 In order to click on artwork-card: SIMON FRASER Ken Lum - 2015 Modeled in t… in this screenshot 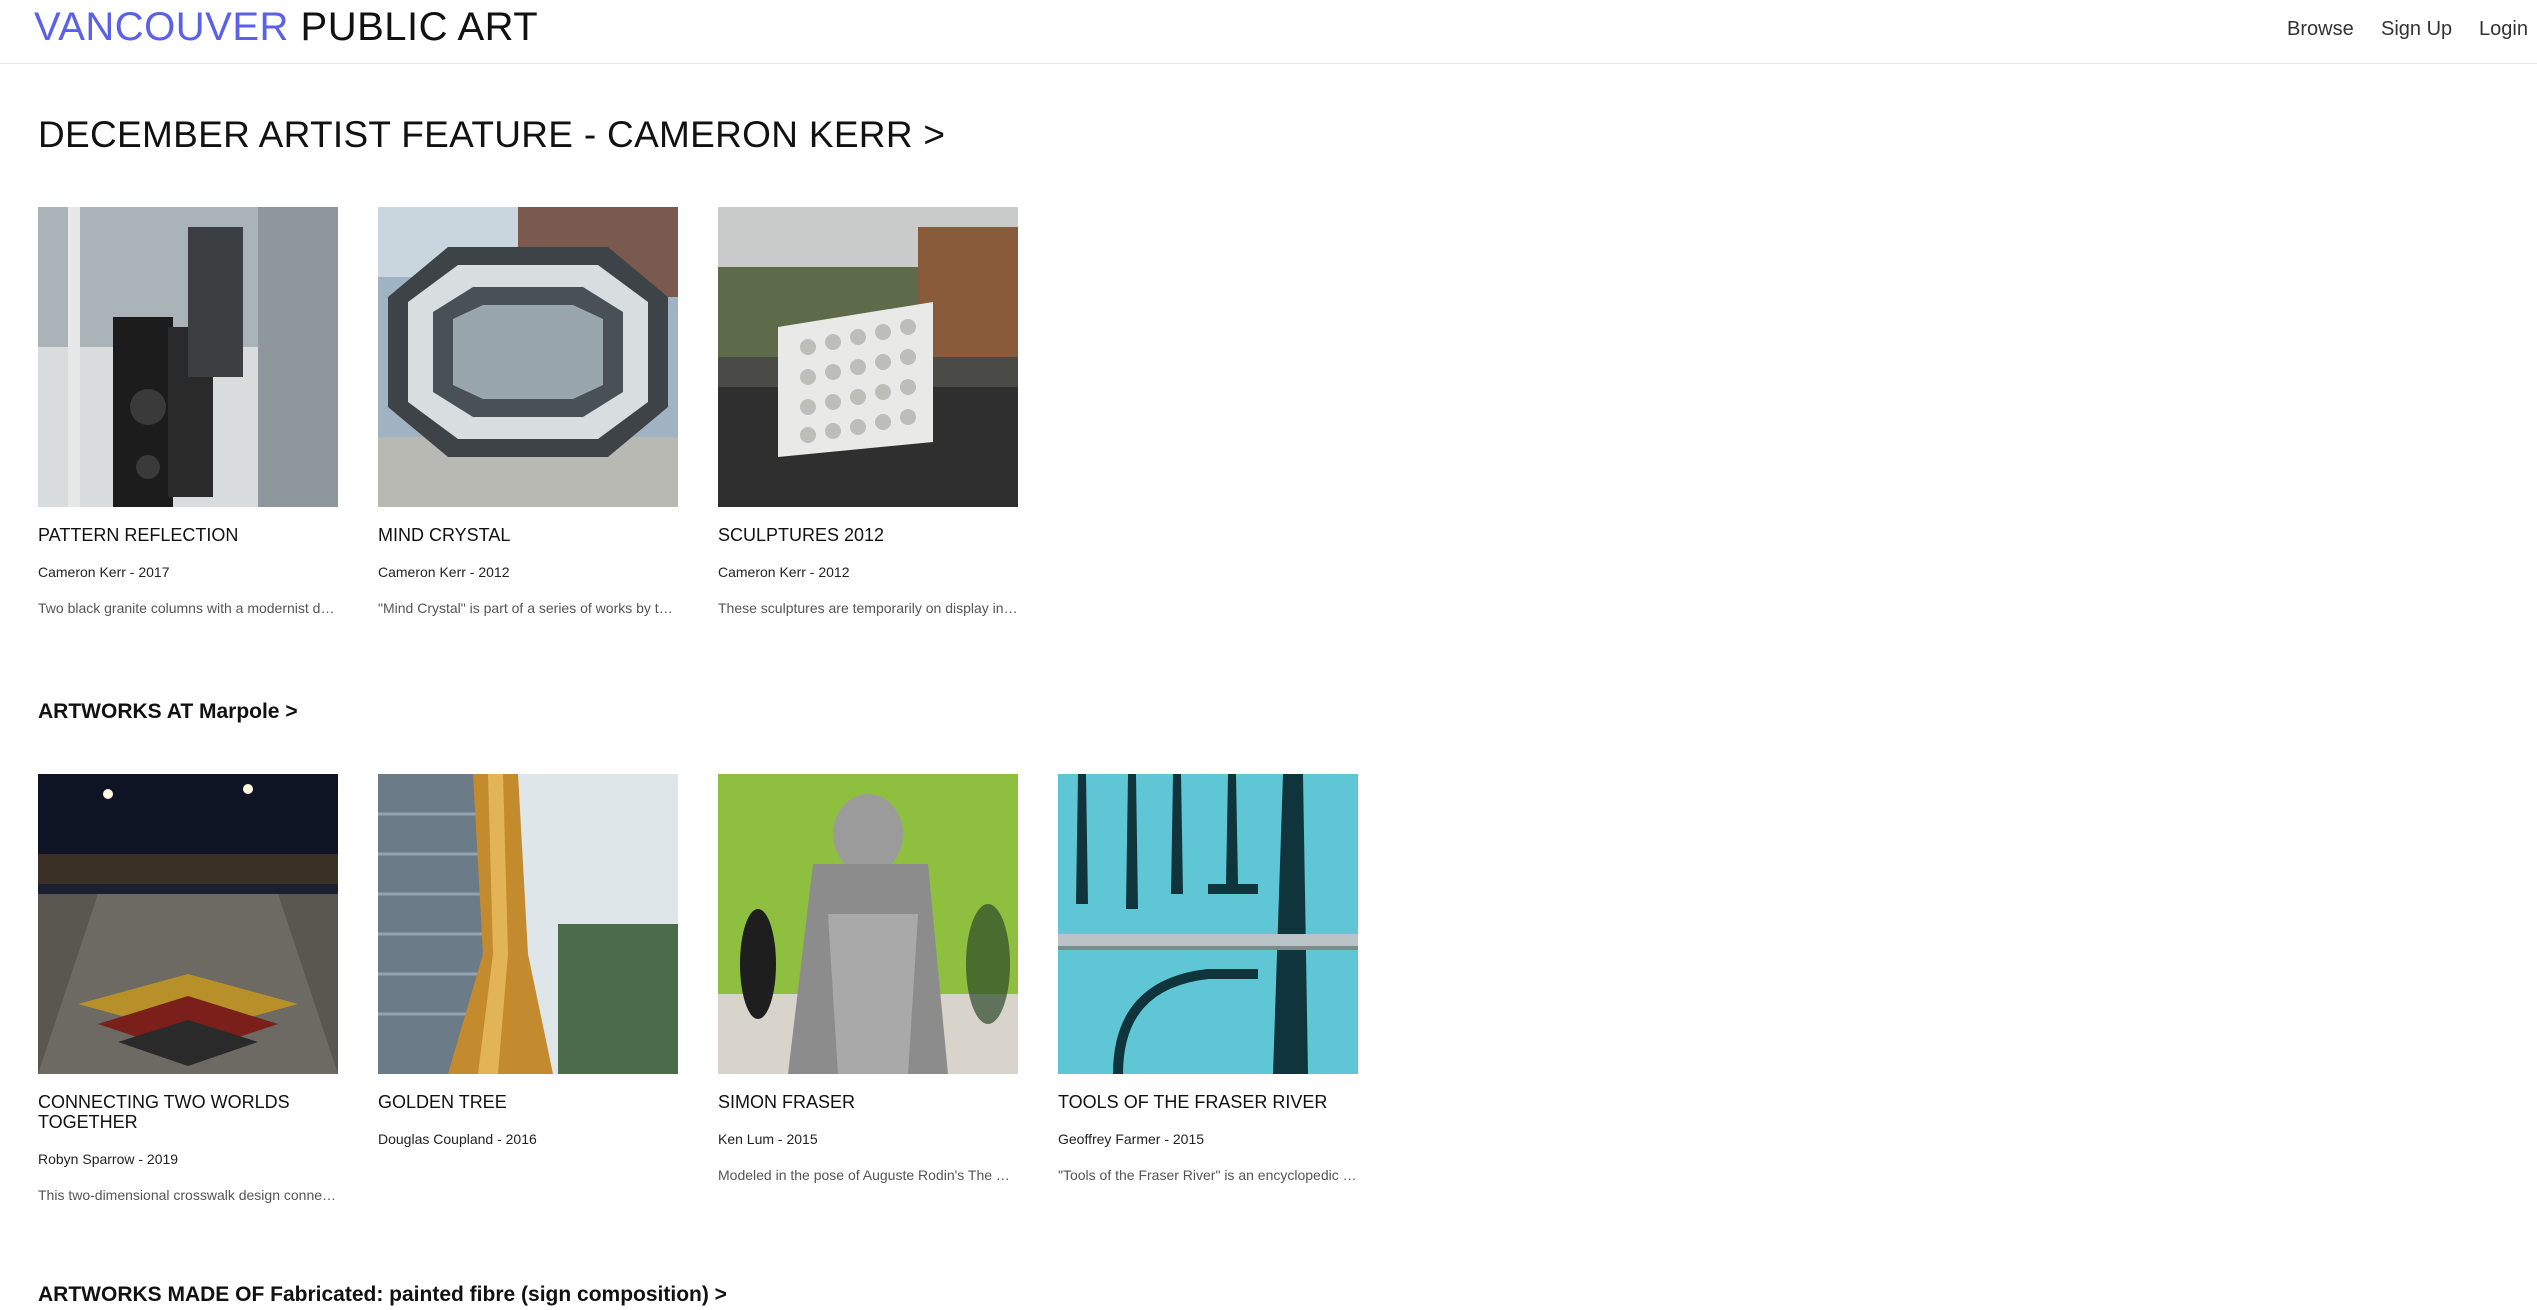, I will do `click(868, 979)`.